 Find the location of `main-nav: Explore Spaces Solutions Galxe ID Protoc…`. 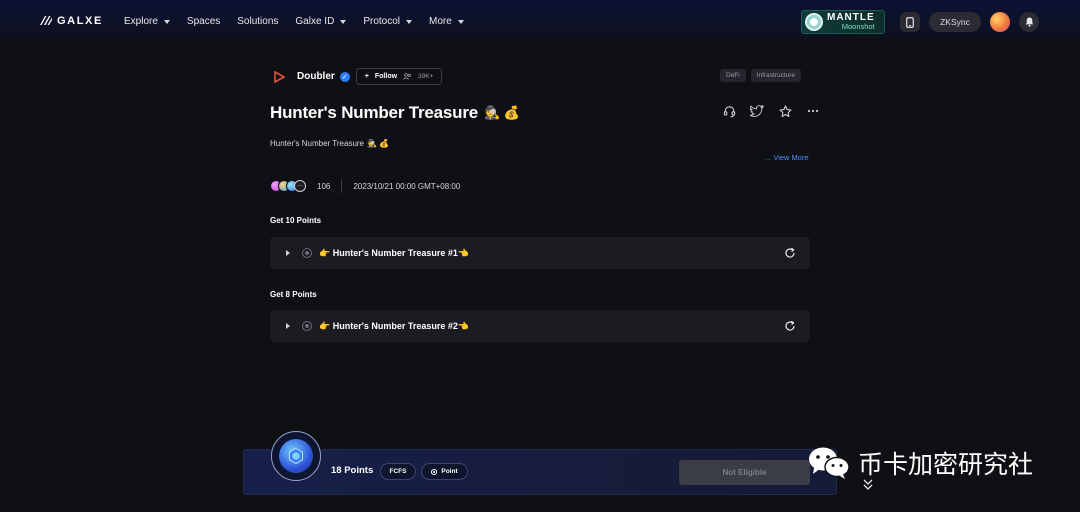

main-nav: Explore Spaces Solutions Galxe ID Protoc… is located at coordinates (302, 21).